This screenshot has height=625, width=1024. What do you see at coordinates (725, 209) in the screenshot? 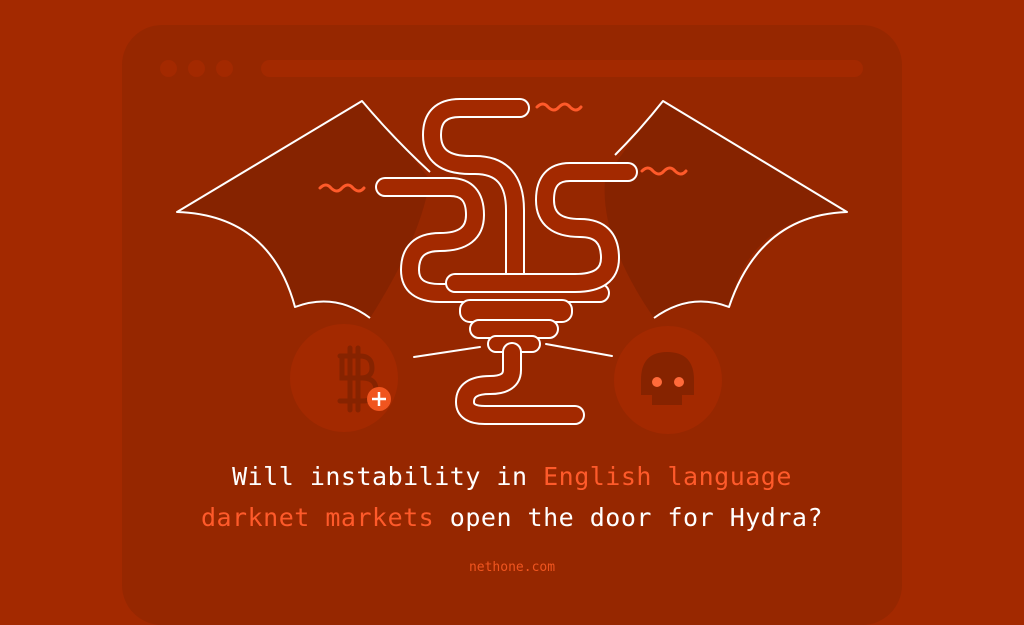
I see `right-wing` at bounding box center [725, 209].